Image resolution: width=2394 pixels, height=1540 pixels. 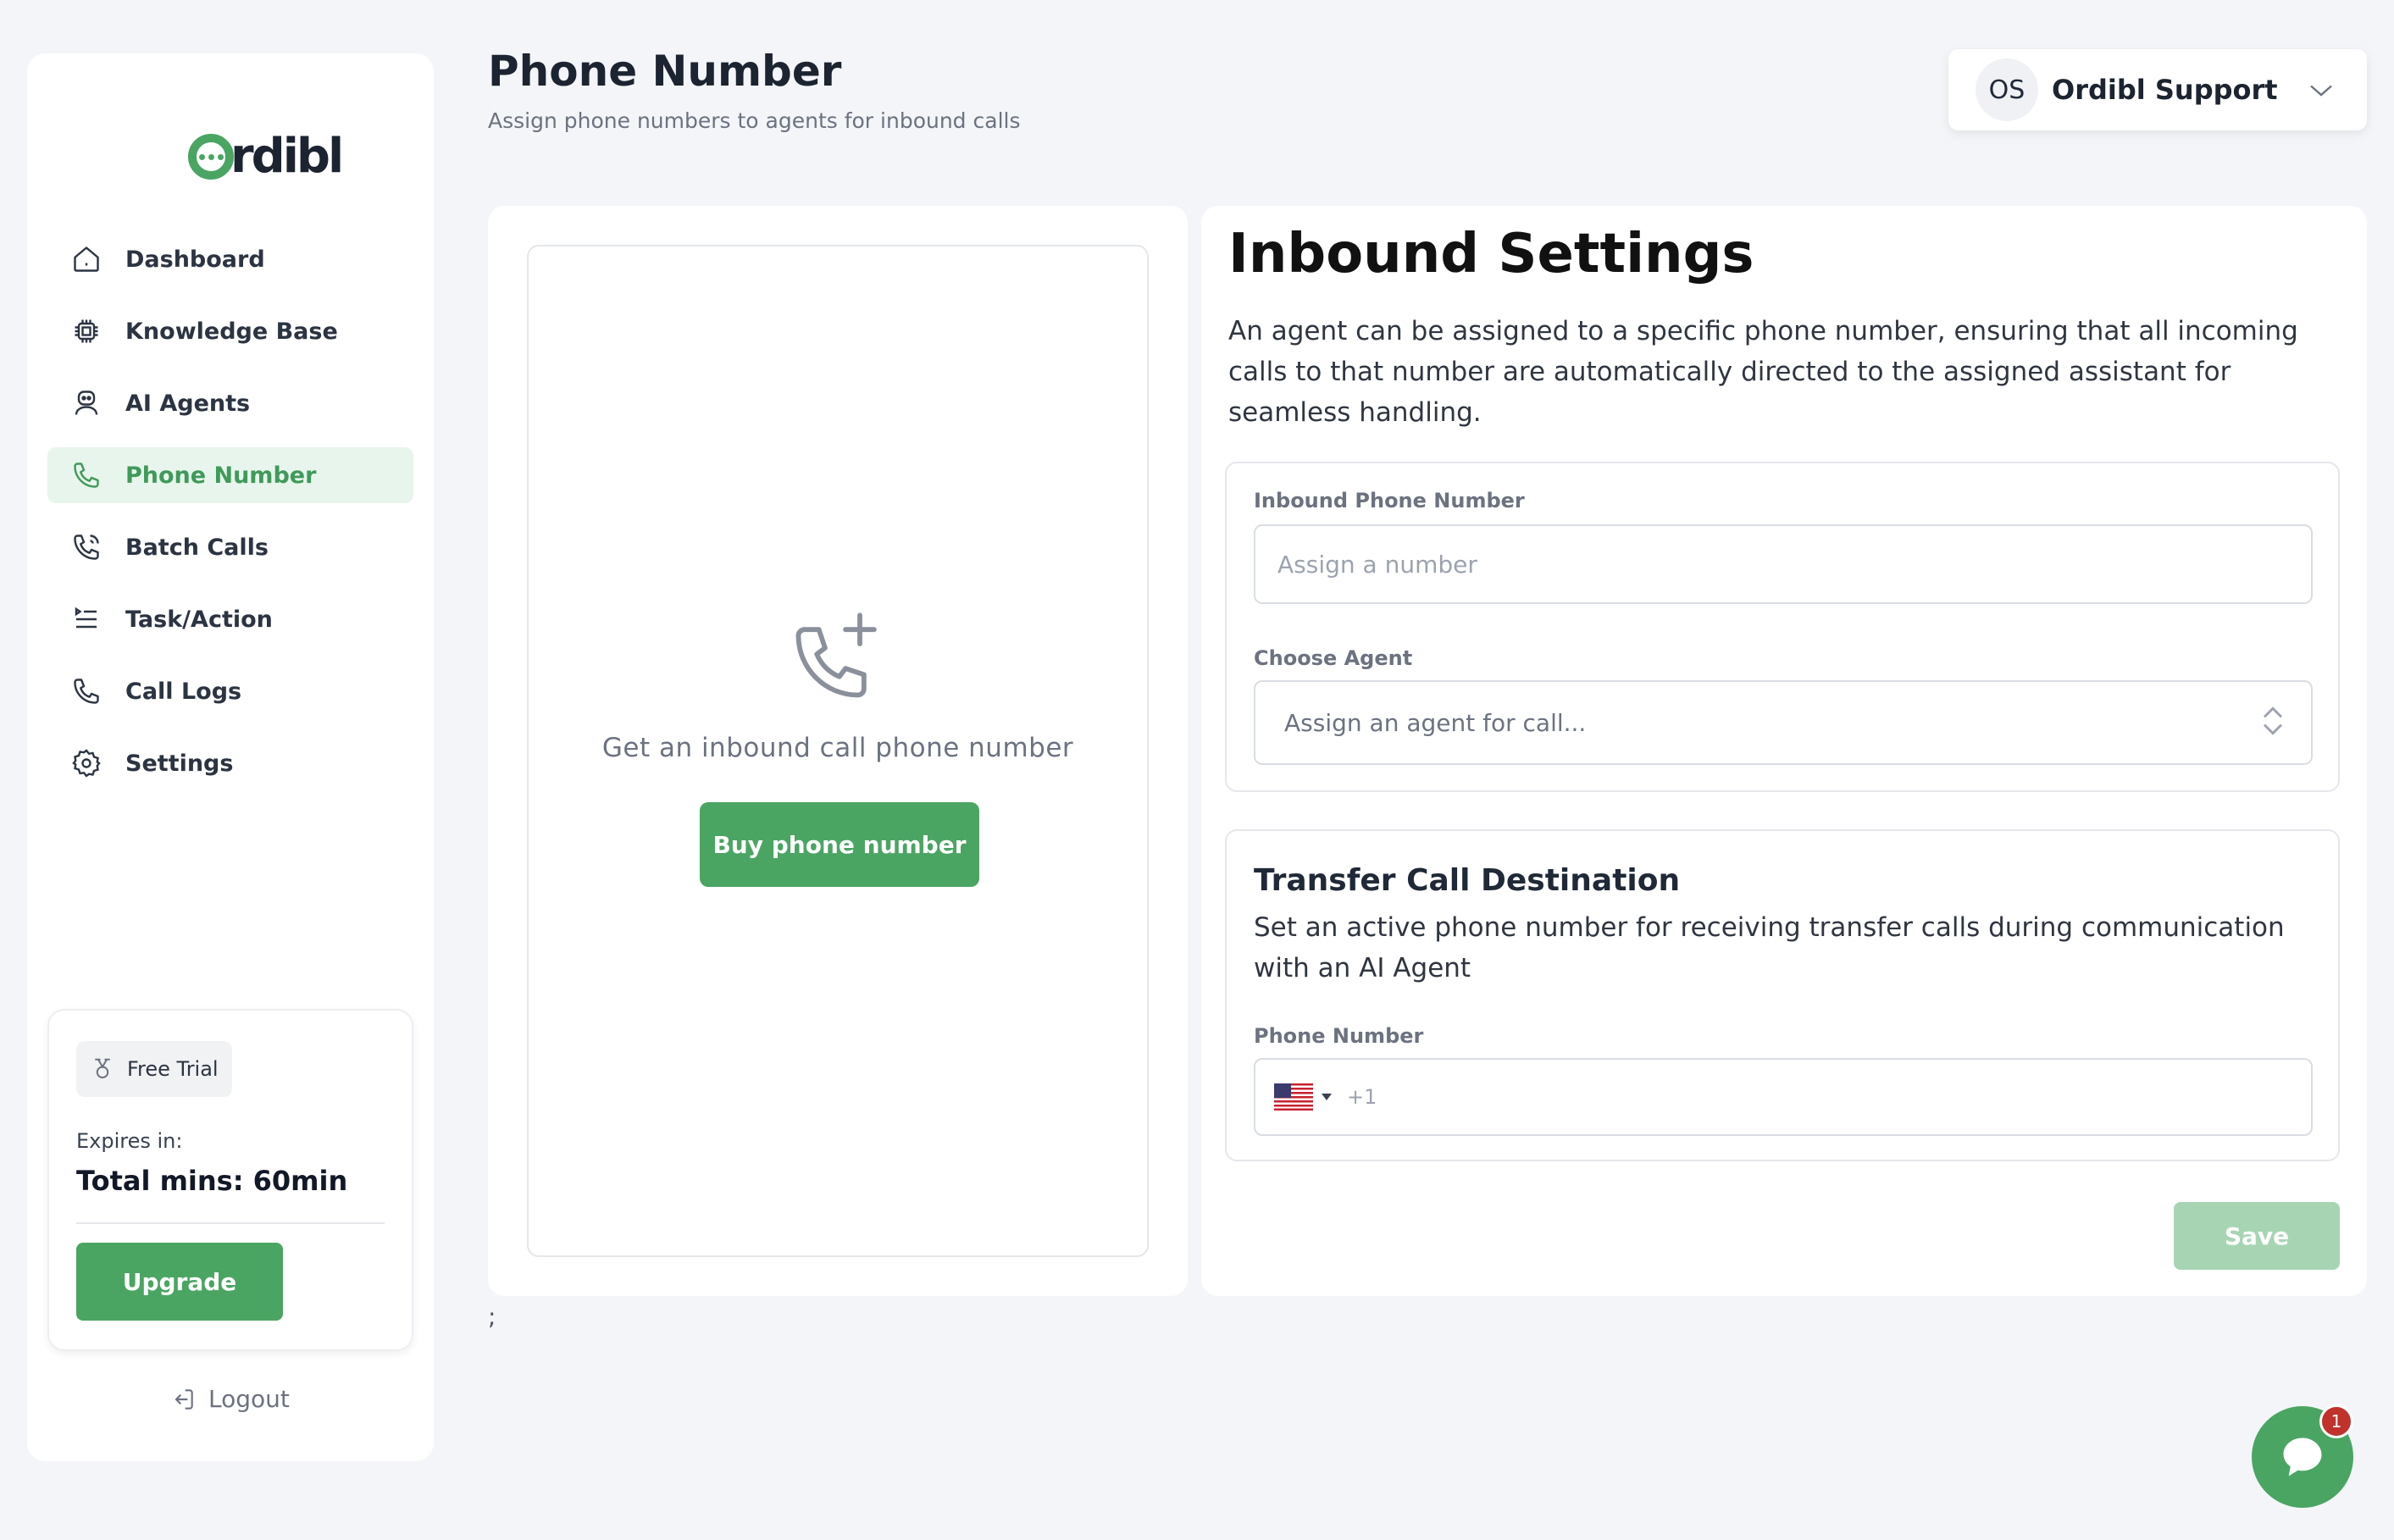 What do you see at coordinates (1333, 658) in the screenshot?
I see `choose-agent-label: Choose Agent` at bounding box center [1333, 658].